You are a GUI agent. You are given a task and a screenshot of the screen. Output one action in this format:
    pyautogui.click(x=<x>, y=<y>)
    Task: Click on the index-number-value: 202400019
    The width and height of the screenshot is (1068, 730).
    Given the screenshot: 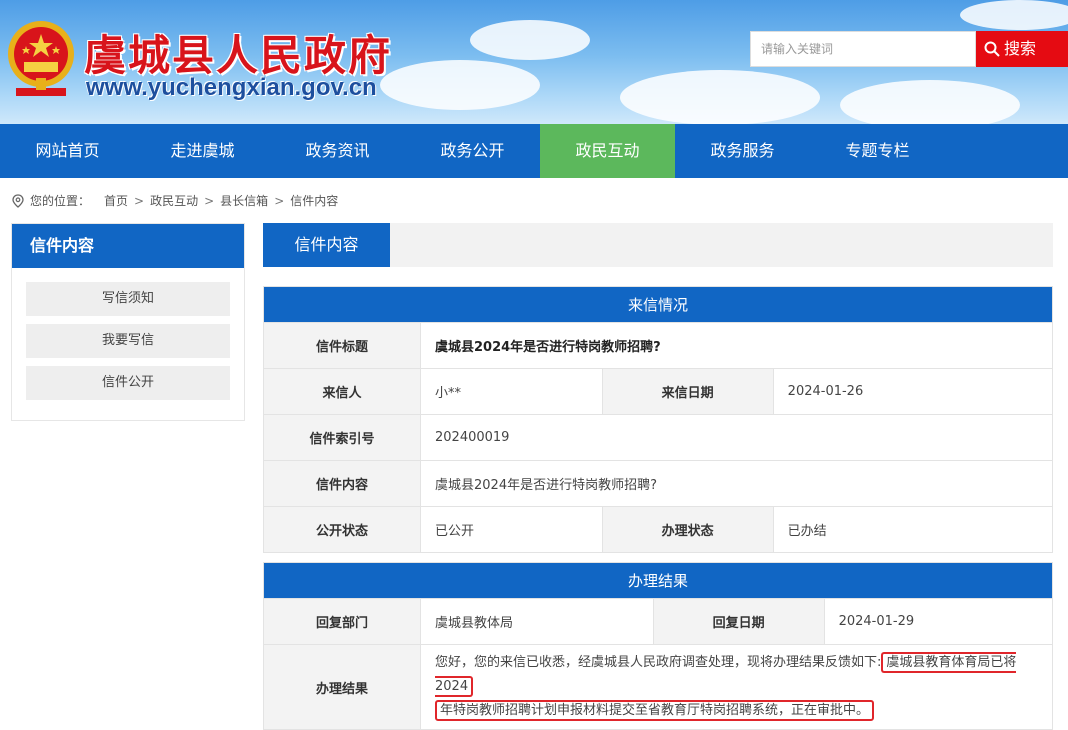 What is the action you would take?
    pyautogui.click(x=736, y=437)
    